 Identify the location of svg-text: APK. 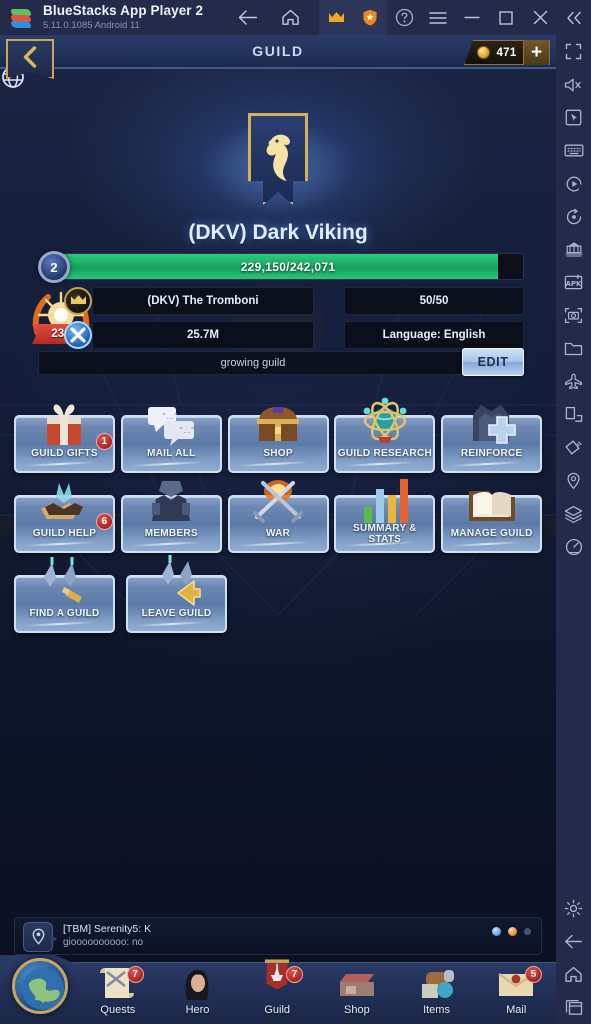
(574, 284).